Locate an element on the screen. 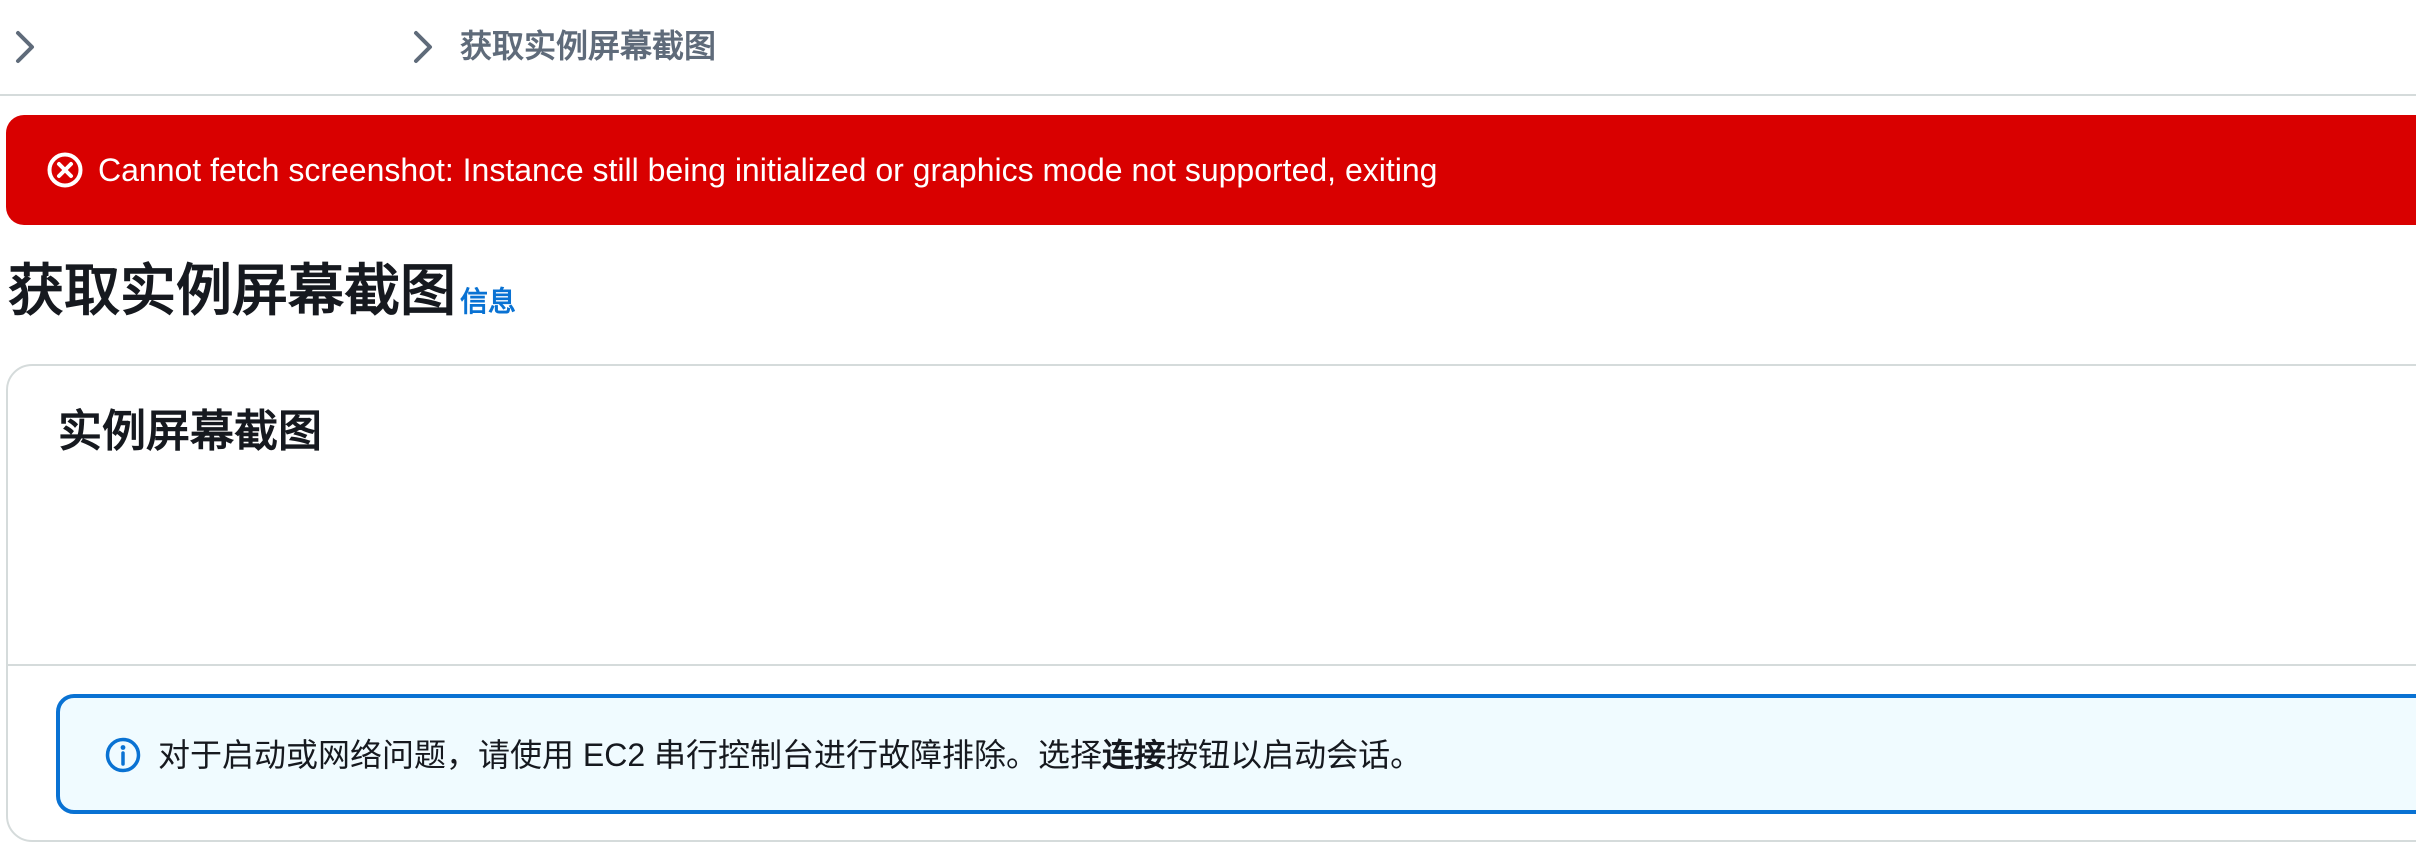 The height and width of the screenshot is (858, 2416). info-alert-text-after: 按钮以启动会话。 is located at coordinates (1294, 755).